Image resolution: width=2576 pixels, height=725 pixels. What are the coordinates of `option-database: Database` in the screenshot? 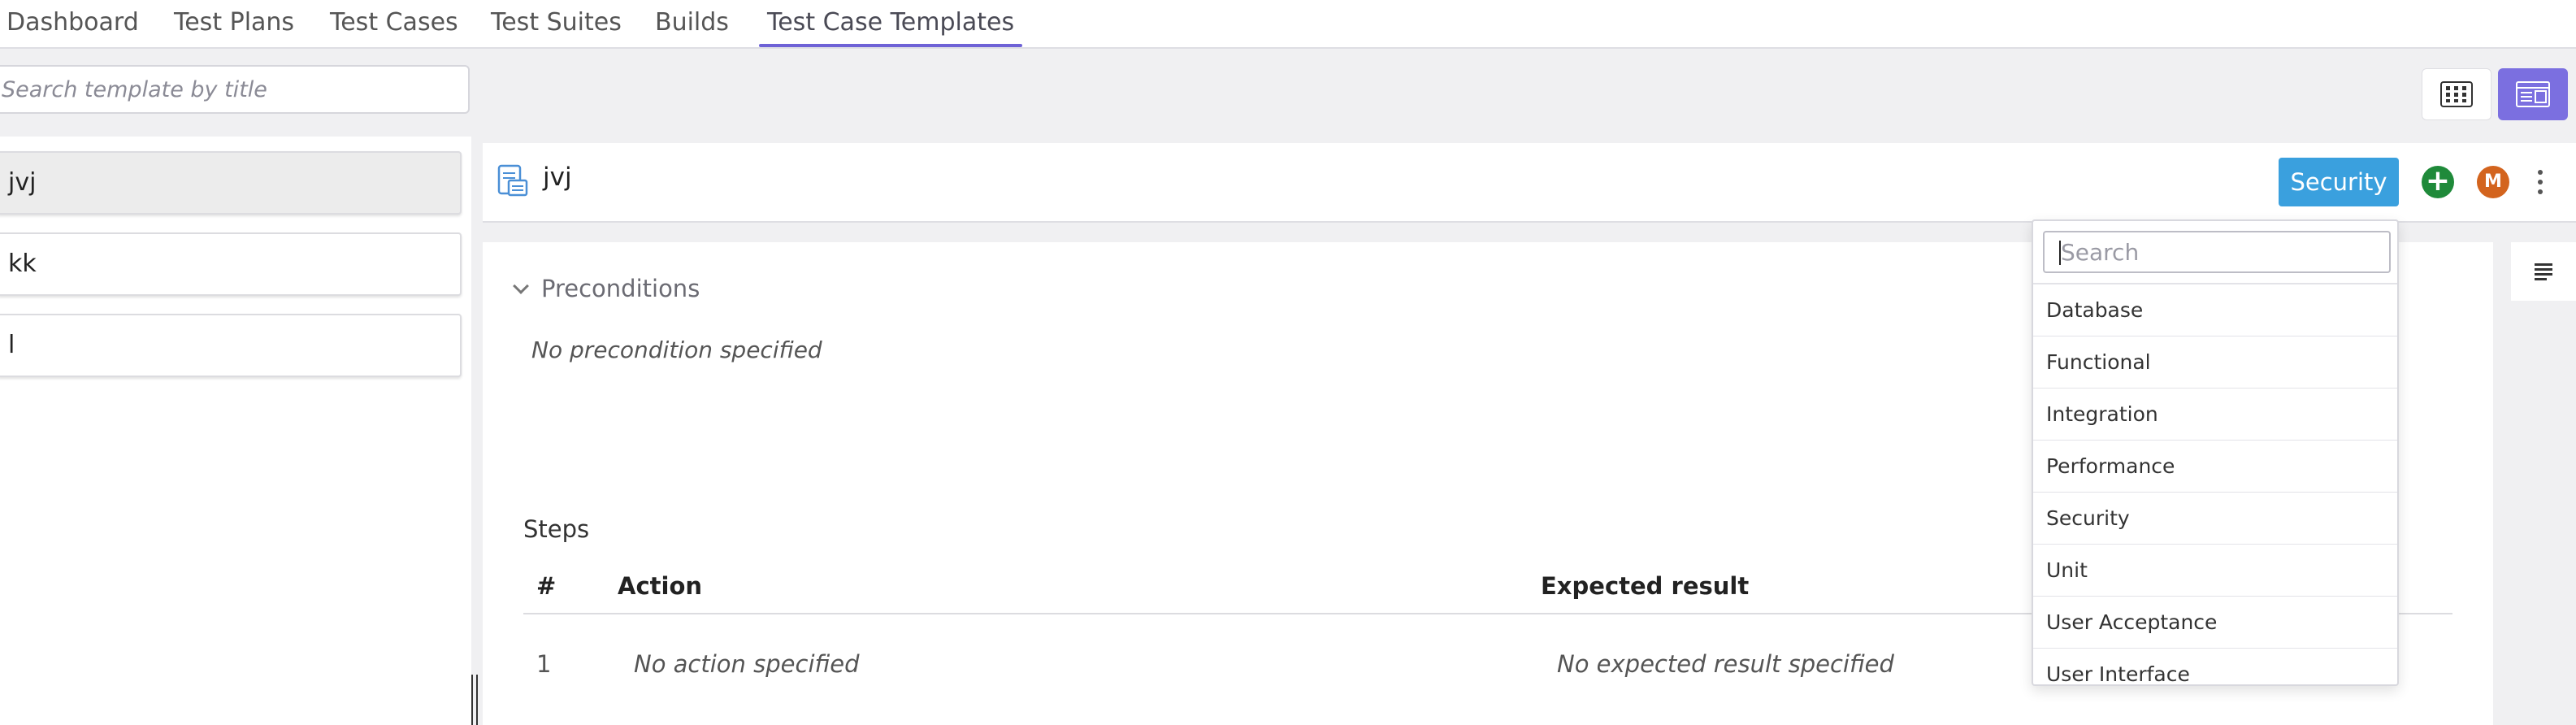 It's located at (2215, 310).